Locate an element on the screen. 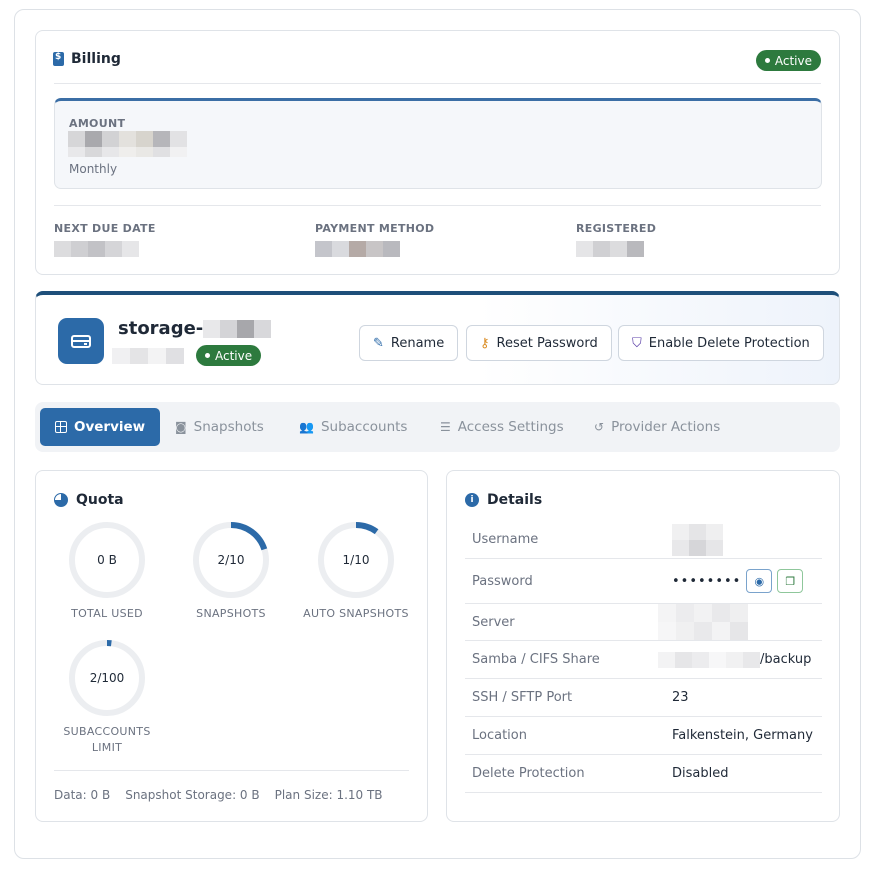 The width and height of the screenshot is (881, 877). tab-overview-label: Overview is located at coordinates (110, 427).